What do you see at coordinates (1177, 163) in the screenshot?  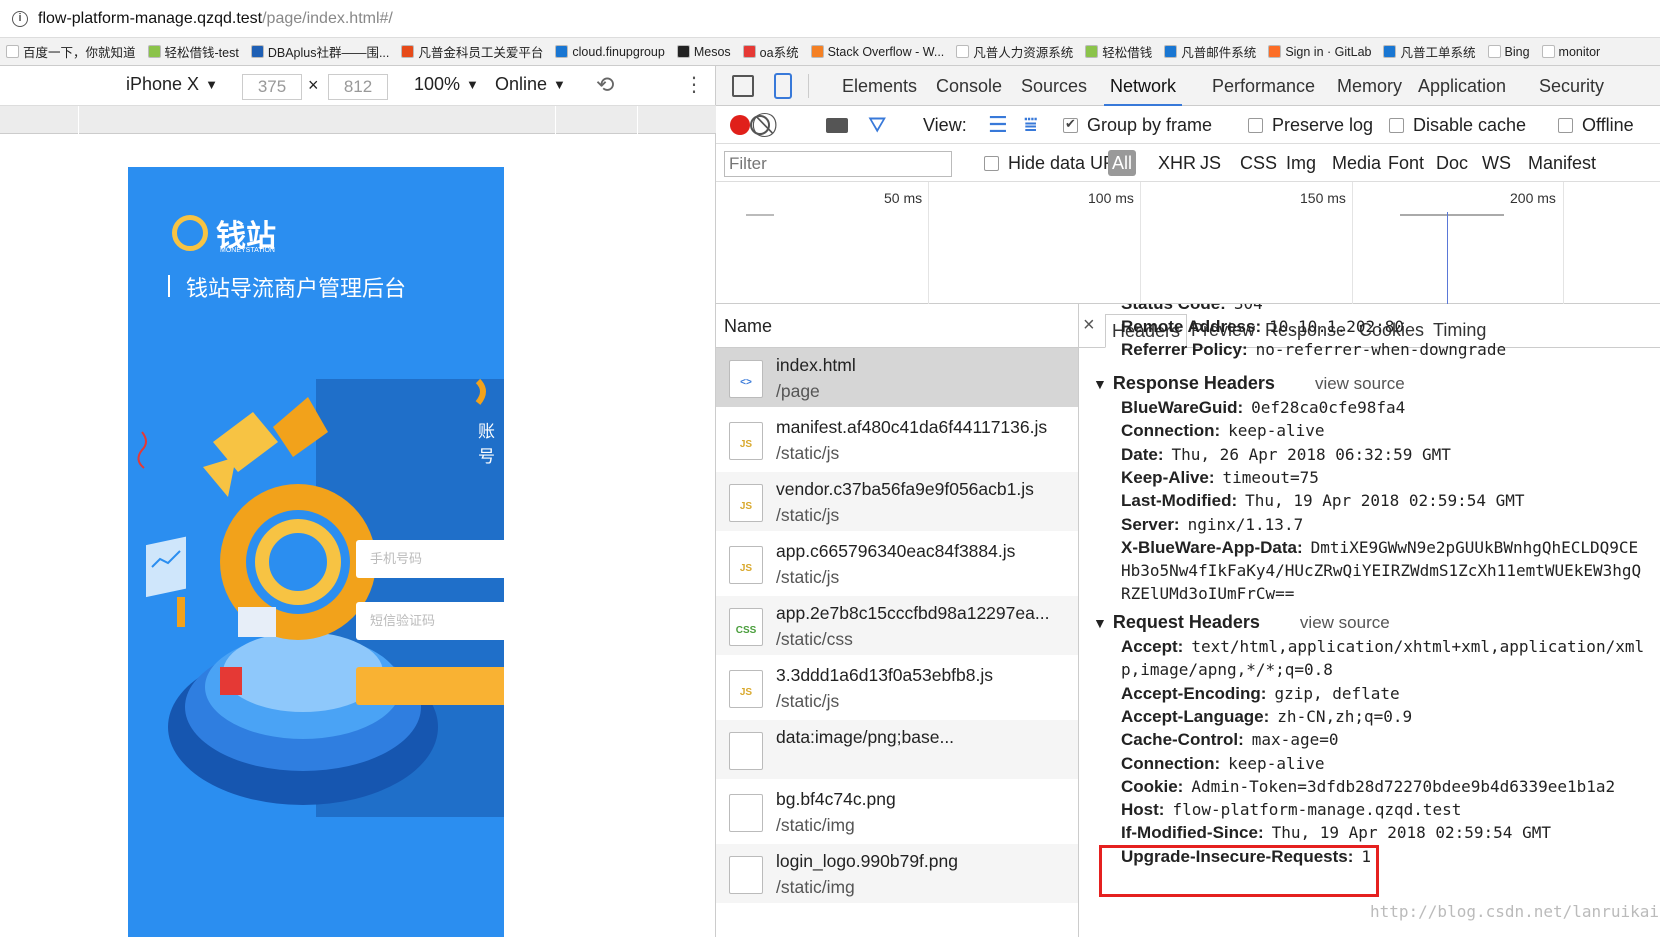 I see `type-filter-xhr: XHR` at bounding box center [1177, 163].